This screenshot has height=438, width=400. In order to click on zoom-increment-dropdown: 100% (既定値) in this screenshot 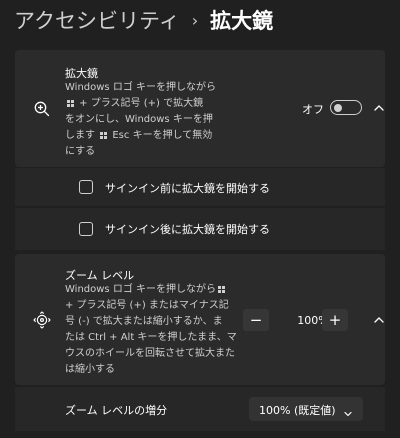, I will do `click(306, 409)`.